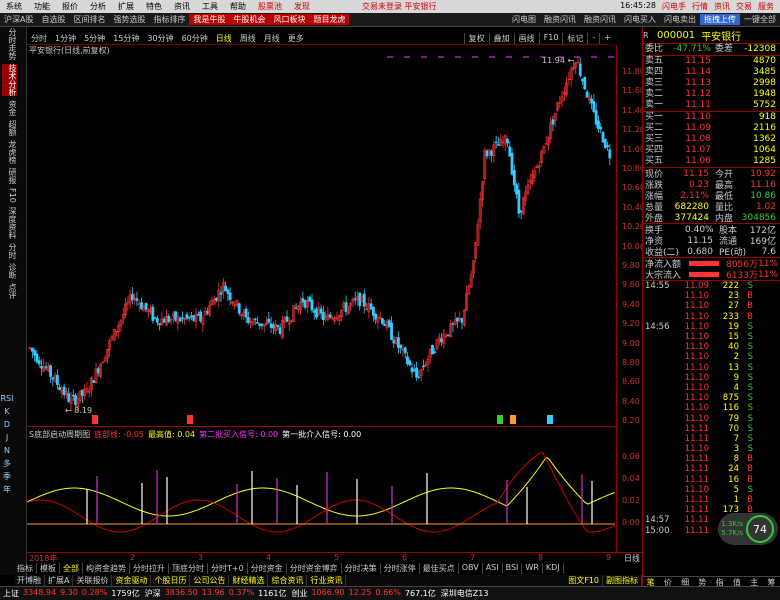  What do you see at coordinates (154, 6) in the screenshot?
I see `menu-5: 特色` at bounding box center [154, 6].